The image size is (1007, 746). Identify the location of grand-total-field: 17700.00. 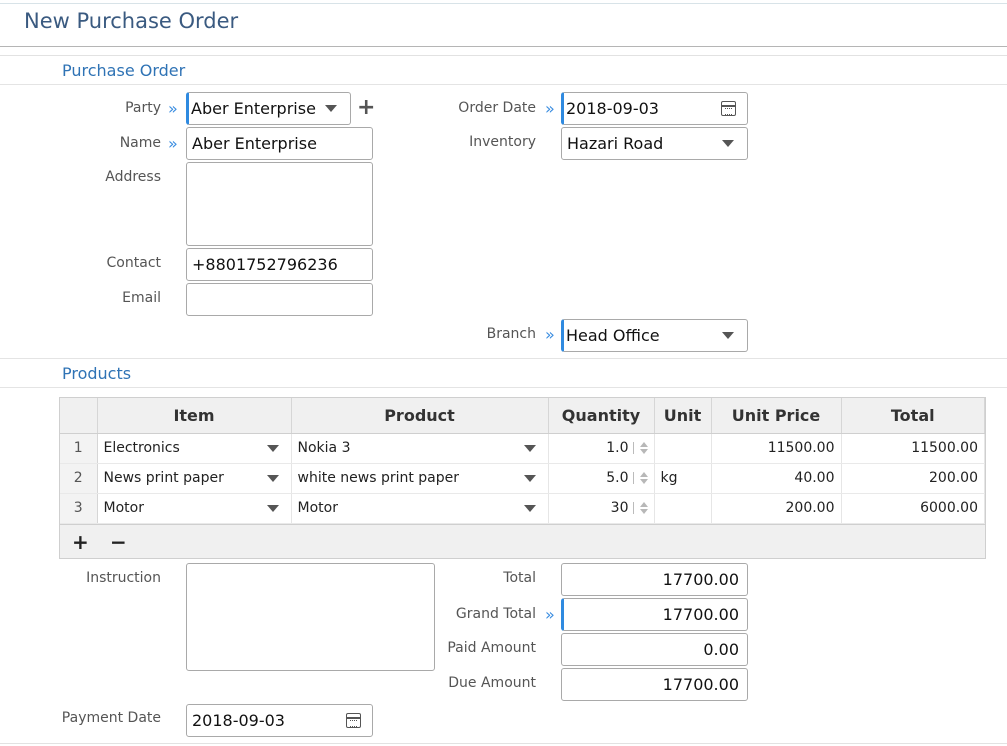
(654, 614).